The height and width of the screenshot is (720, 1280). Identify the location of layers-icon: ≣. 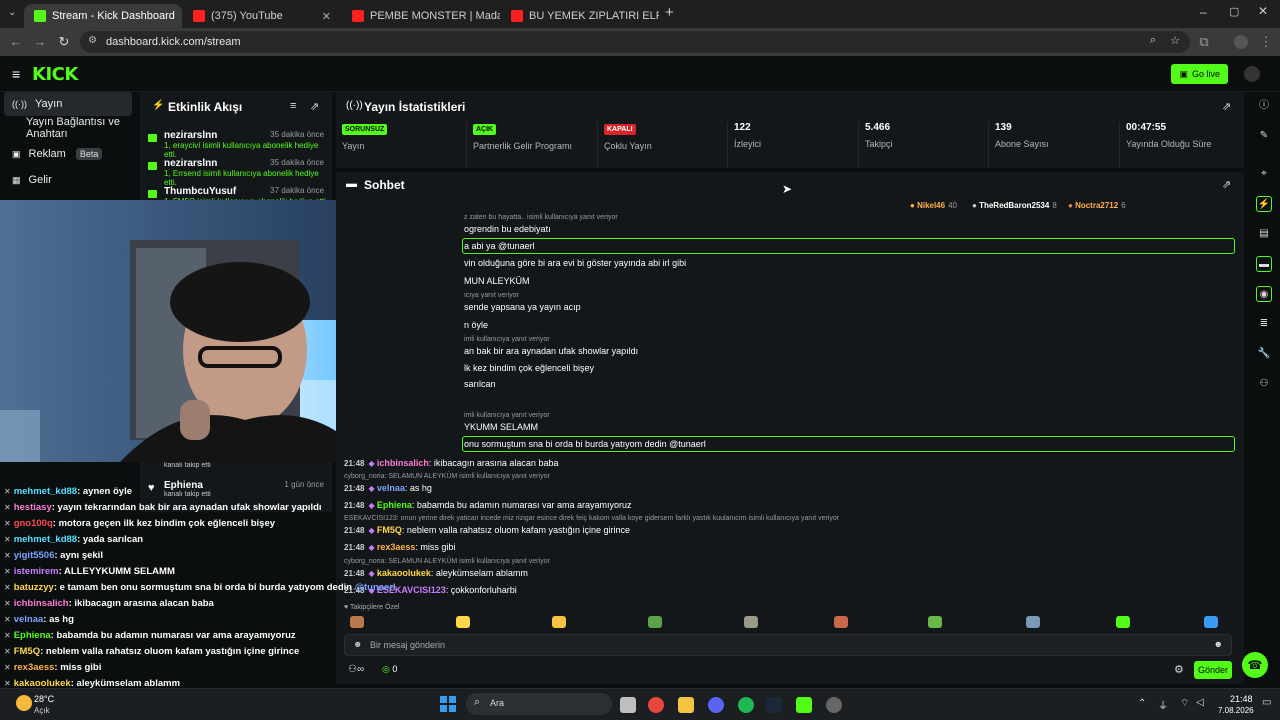
(1264, 324).